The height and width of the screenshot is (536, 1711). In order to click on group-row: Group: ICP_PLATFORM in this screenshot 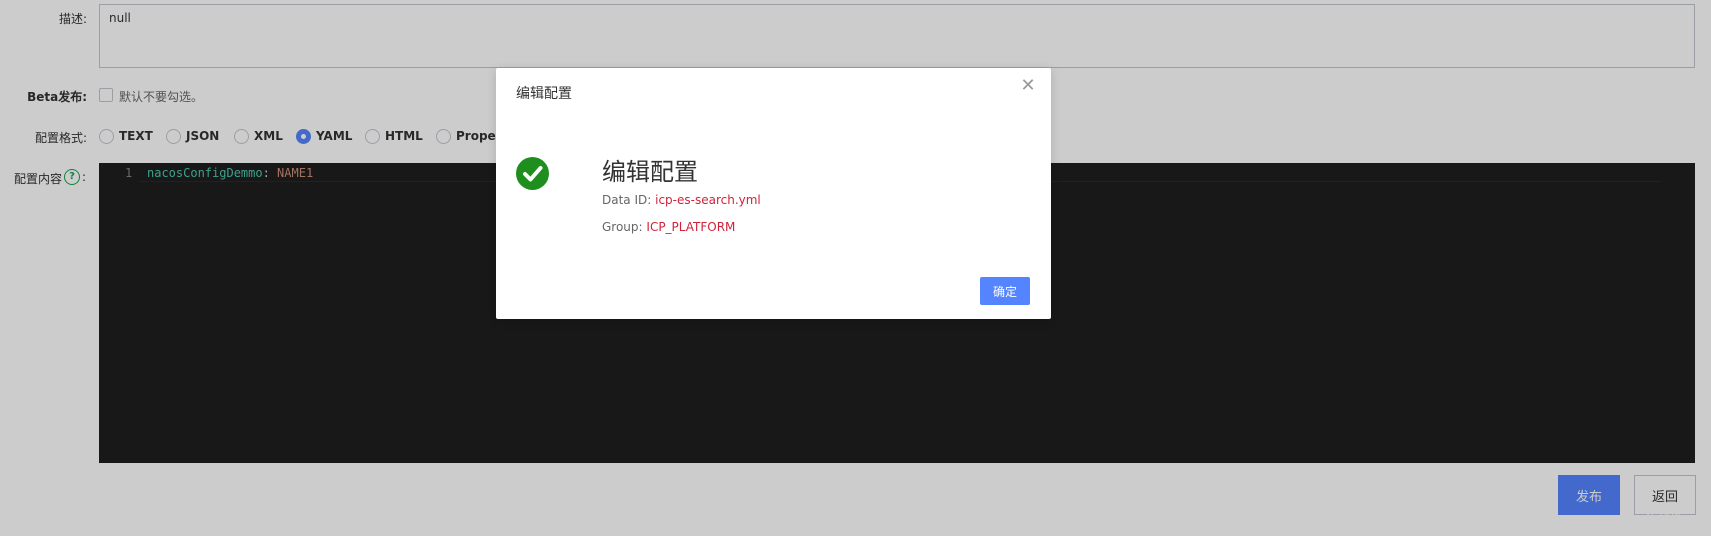, I will do `click(668, 227)`.